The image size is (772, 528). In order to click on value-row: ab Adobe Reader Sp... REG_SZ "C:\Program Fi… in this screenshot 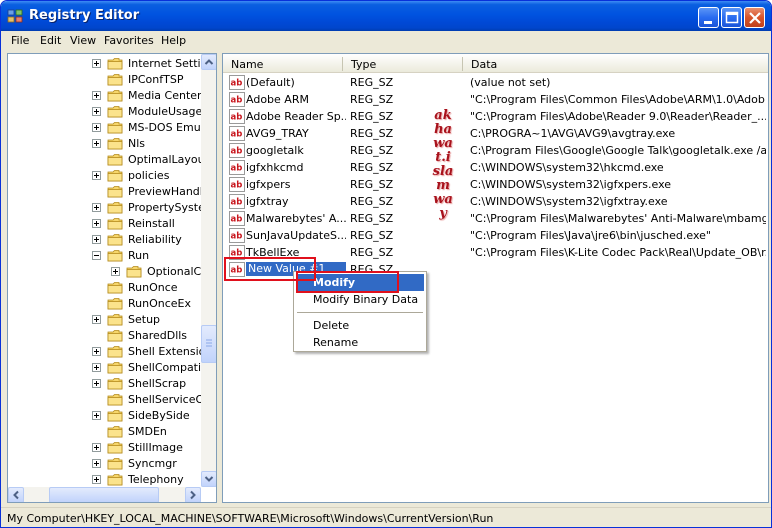, I will do `click(495, 116)`.